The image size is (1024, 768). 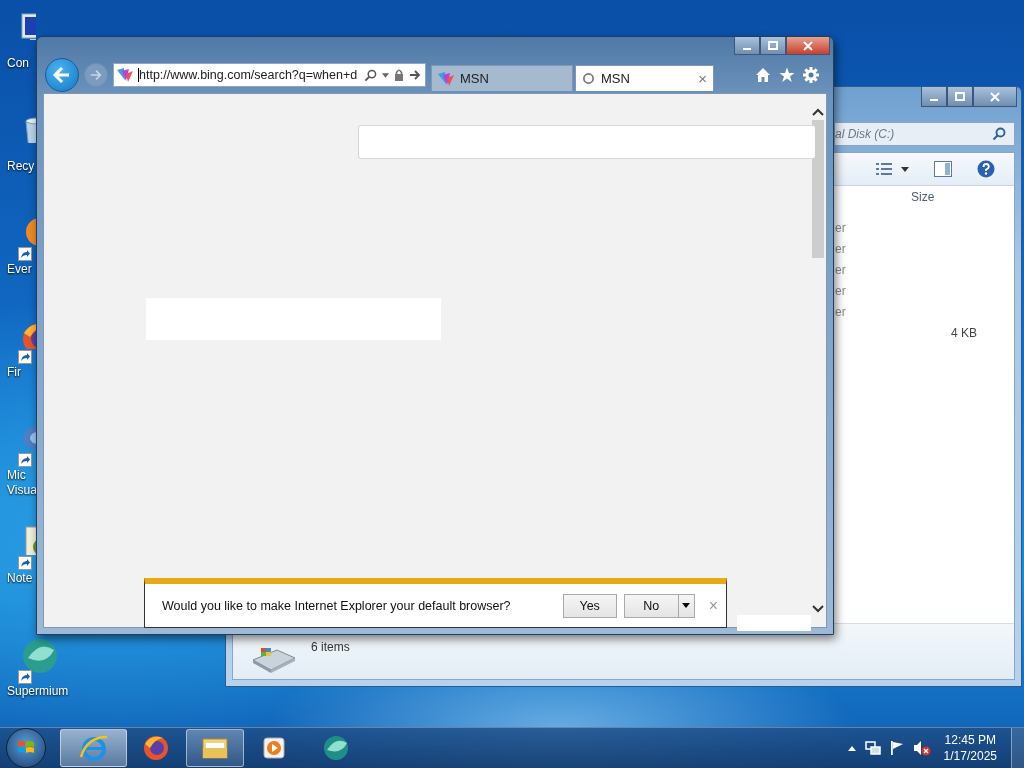 What do you see at coordinates (818, 189) in the screenshot?
I see `scroll-thumb` at bounding box center [818, 189].